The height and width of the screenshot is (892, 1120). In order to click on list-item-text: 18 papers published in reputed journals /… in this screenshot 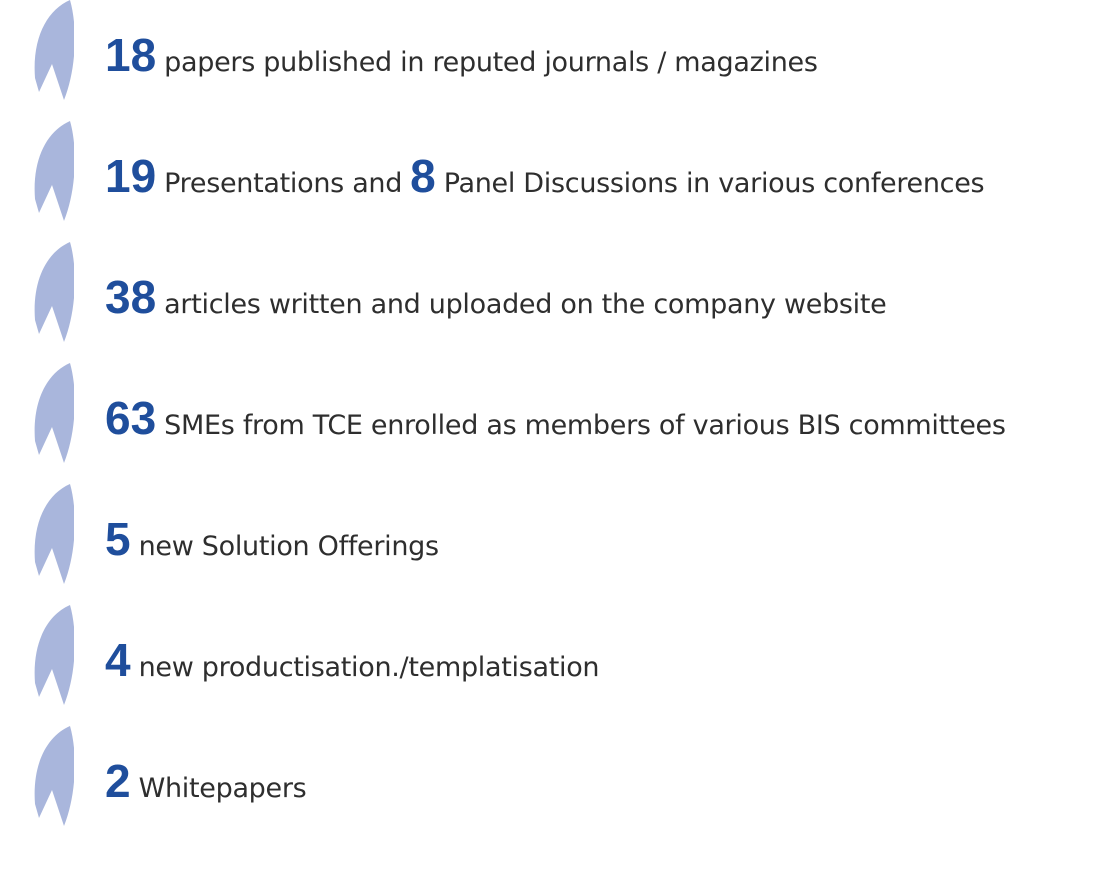, I will do `click(461, 55)`.